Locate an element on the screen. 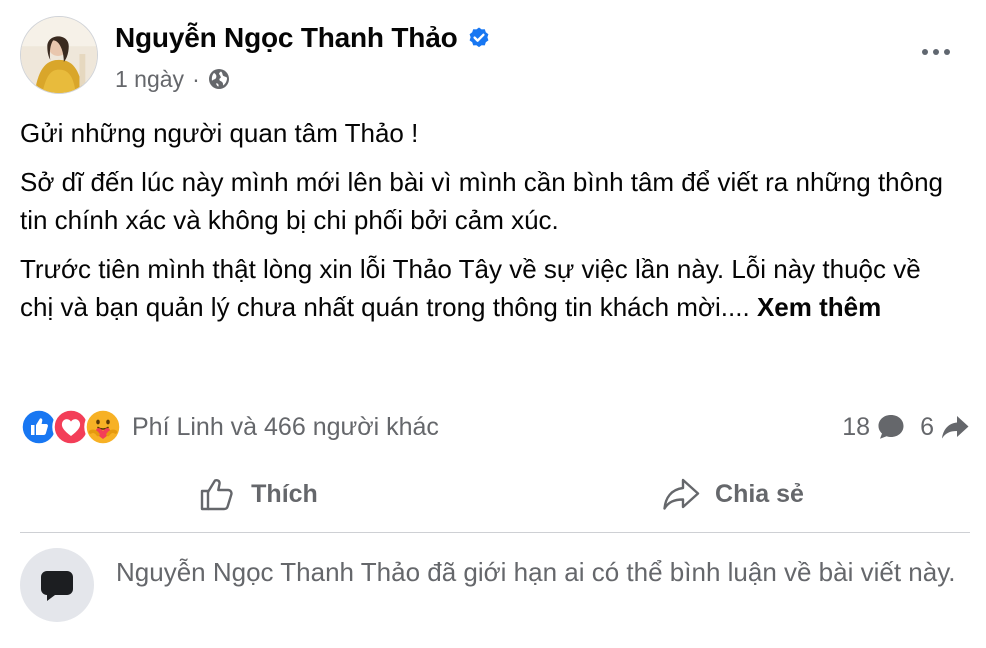  notice-icon-circle is located at coordinates (57, 585).